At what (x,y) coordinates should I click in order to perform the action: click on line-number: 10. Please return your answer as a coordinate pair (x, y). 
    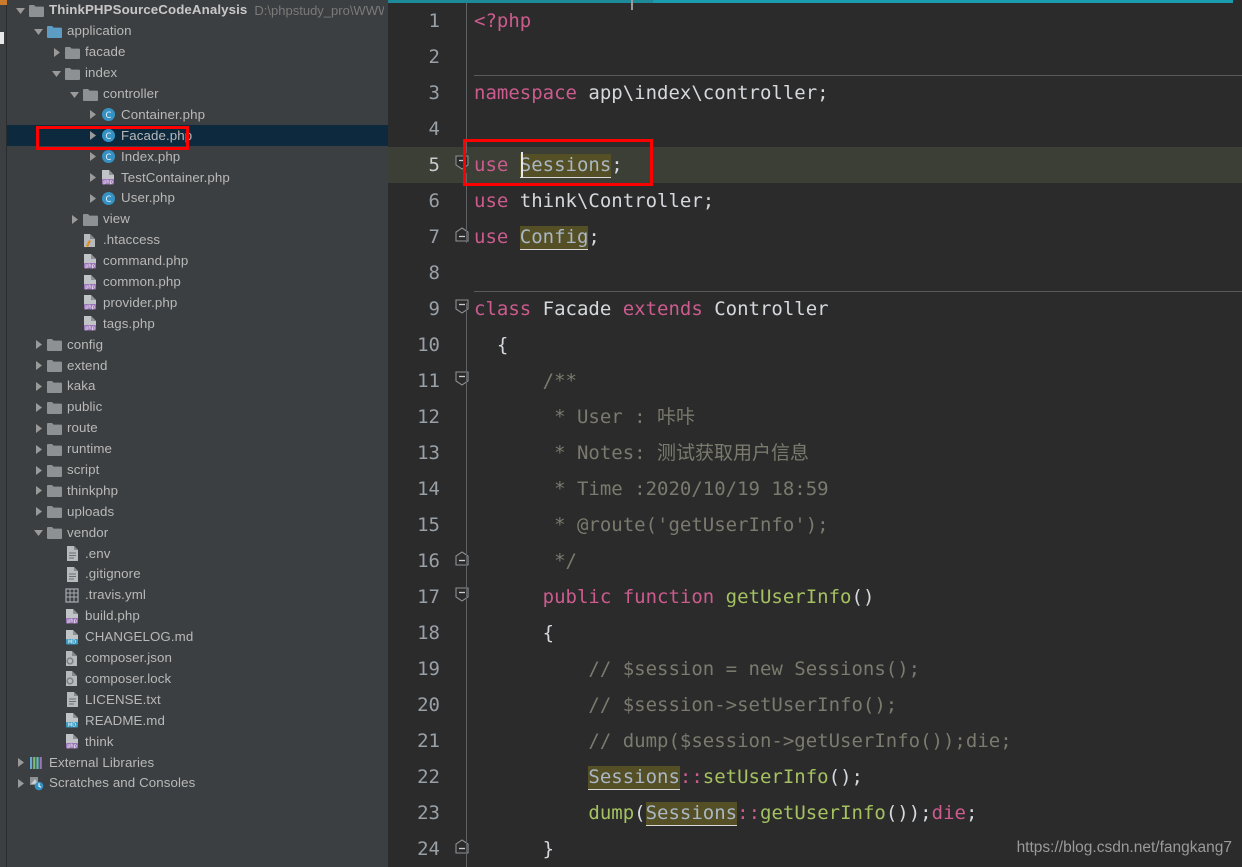
    Looking at the image, I should click on (428, 345).